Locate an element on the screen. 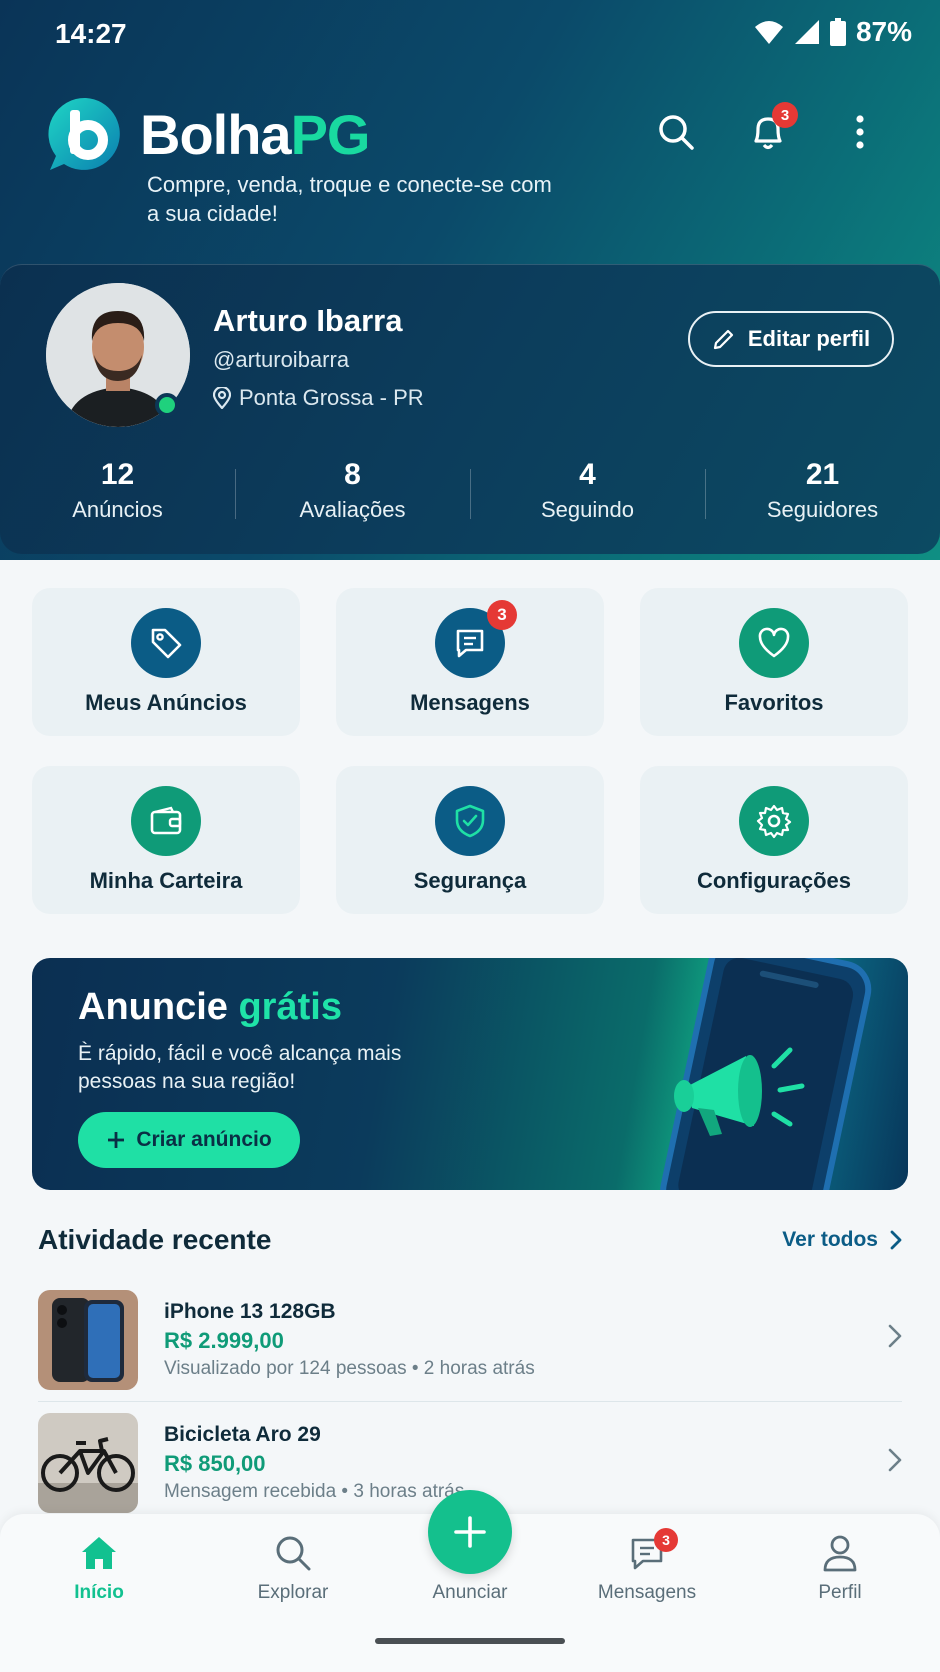 The height and width of the screenshot is (1672, 940). nav-label: Explorar is located at coordinates (293, 1592).